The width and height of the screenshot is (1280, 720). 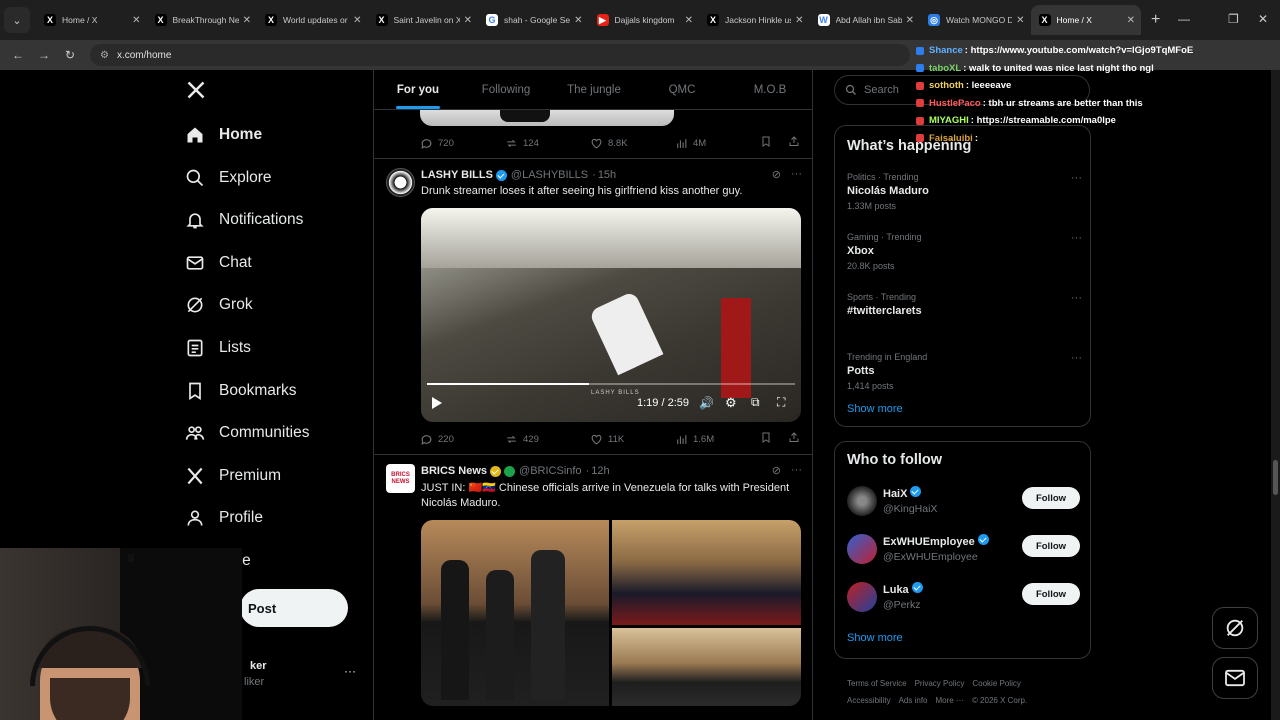 I want to click on tab-search-button: ⌄, so click(x=17, y=20).